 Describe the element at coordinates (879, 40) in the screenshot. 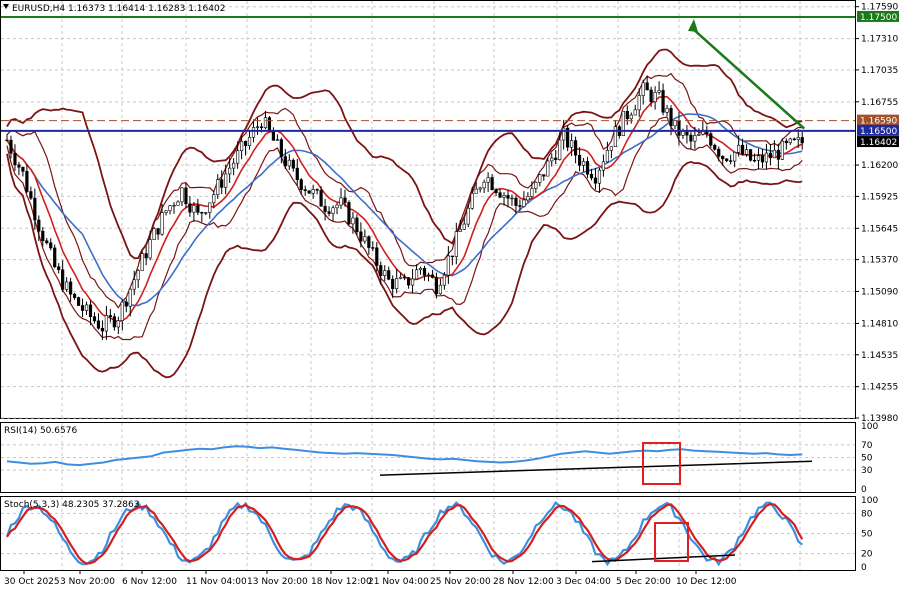

I see `price-tick-label: 1.17310` at that location.